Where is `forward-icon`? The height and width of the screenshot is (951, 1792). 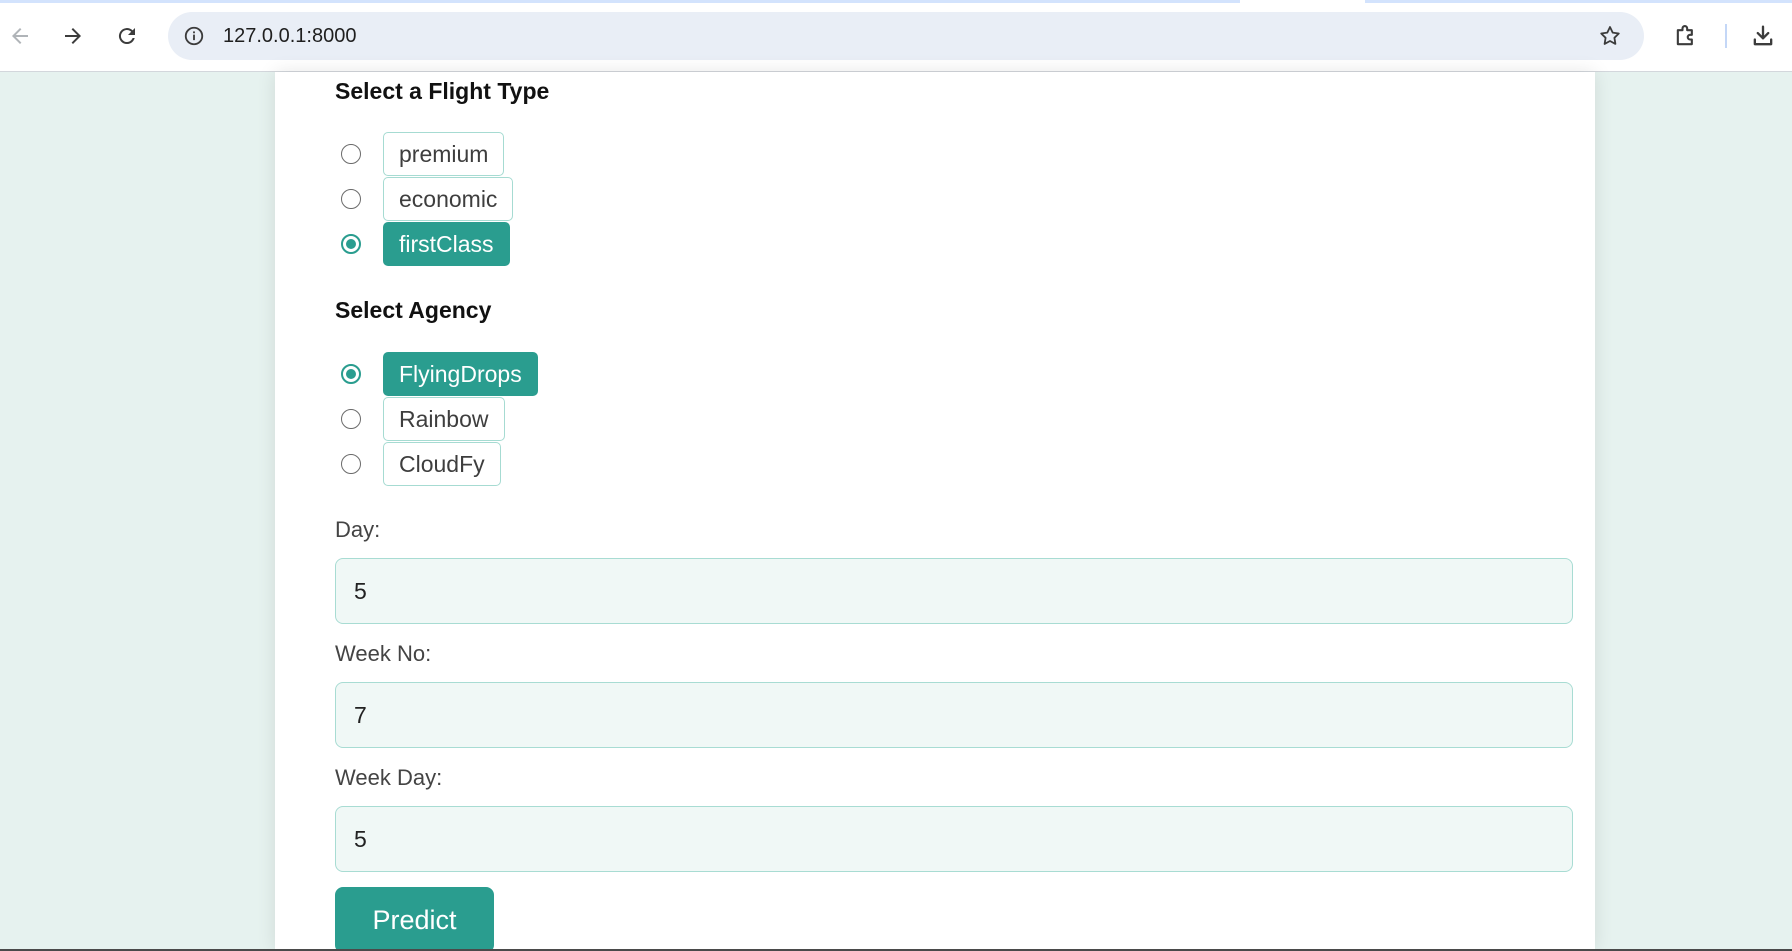
forward-icon is located at coordinates (73, 36).